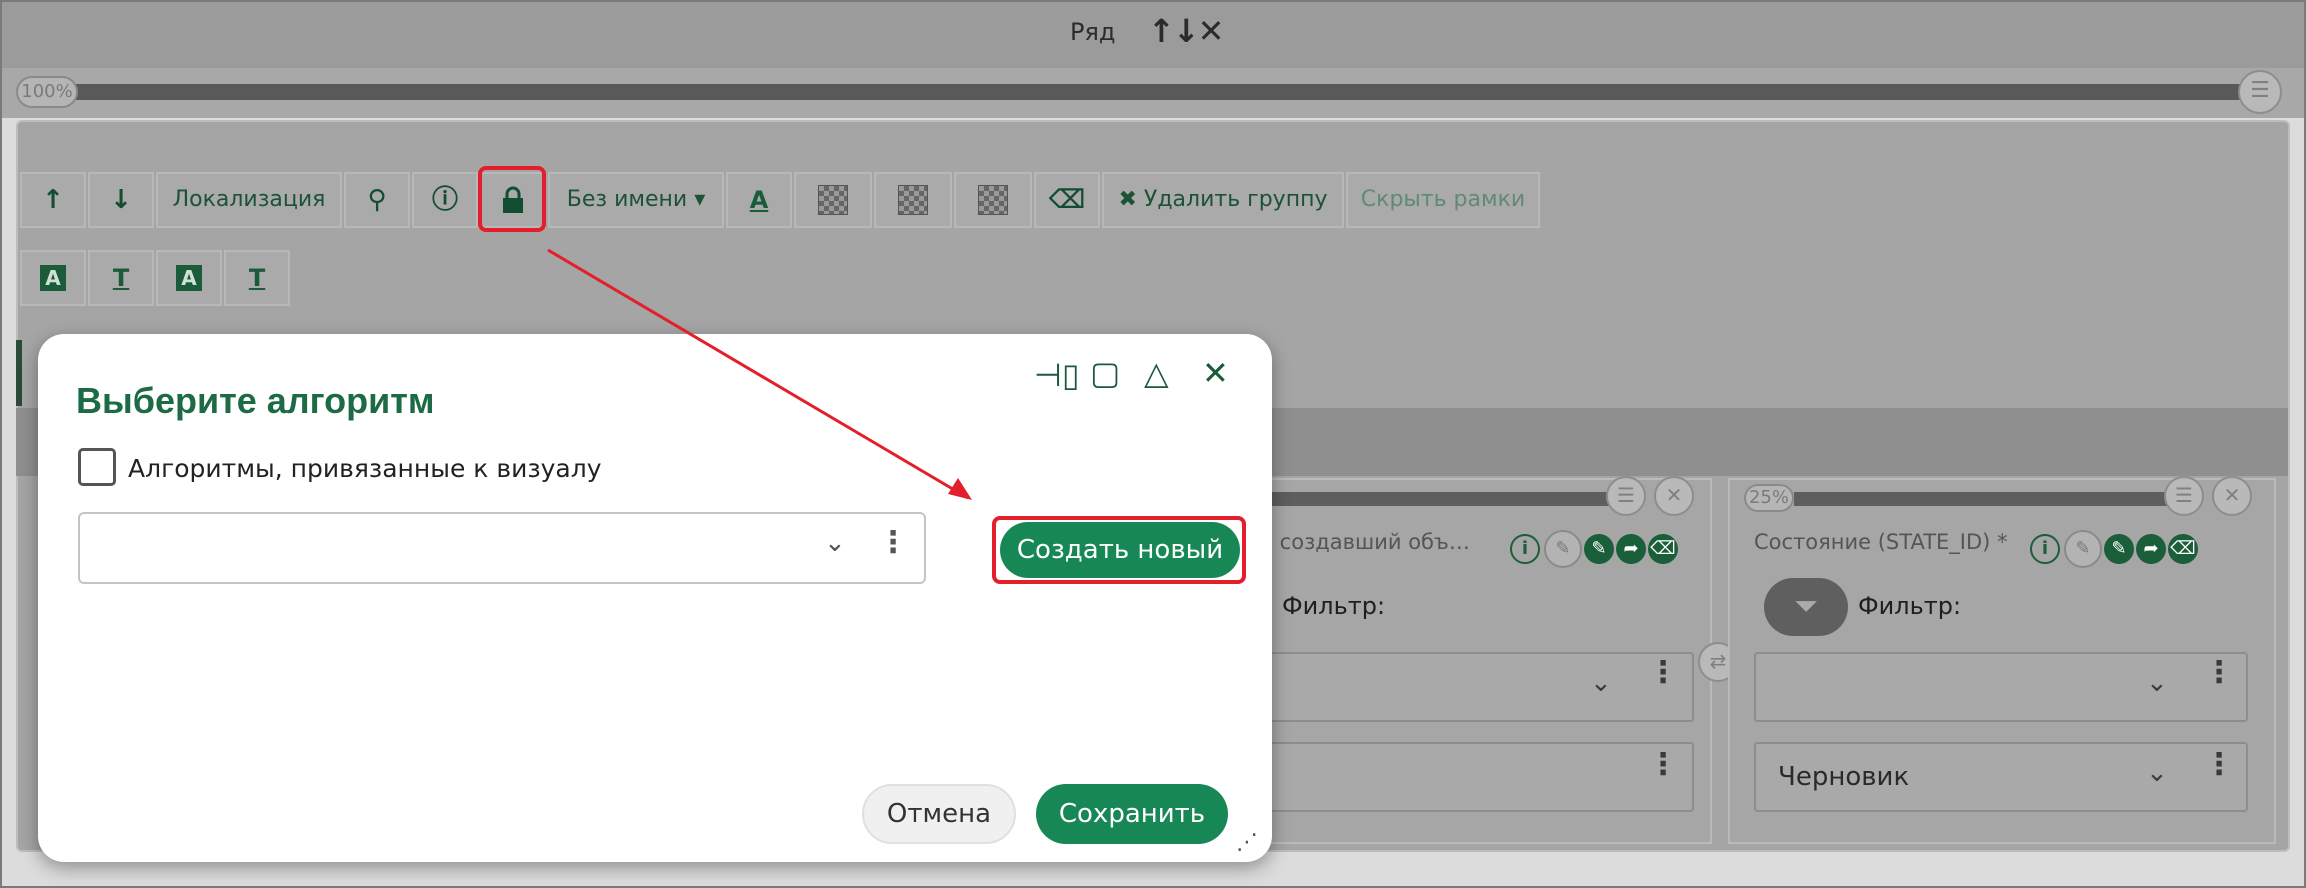 The width and height of the screenshot is (2306, 888). Describe the element at coordinates (759, 374) in the screenshot. I see `annotation-arrow` at that location.